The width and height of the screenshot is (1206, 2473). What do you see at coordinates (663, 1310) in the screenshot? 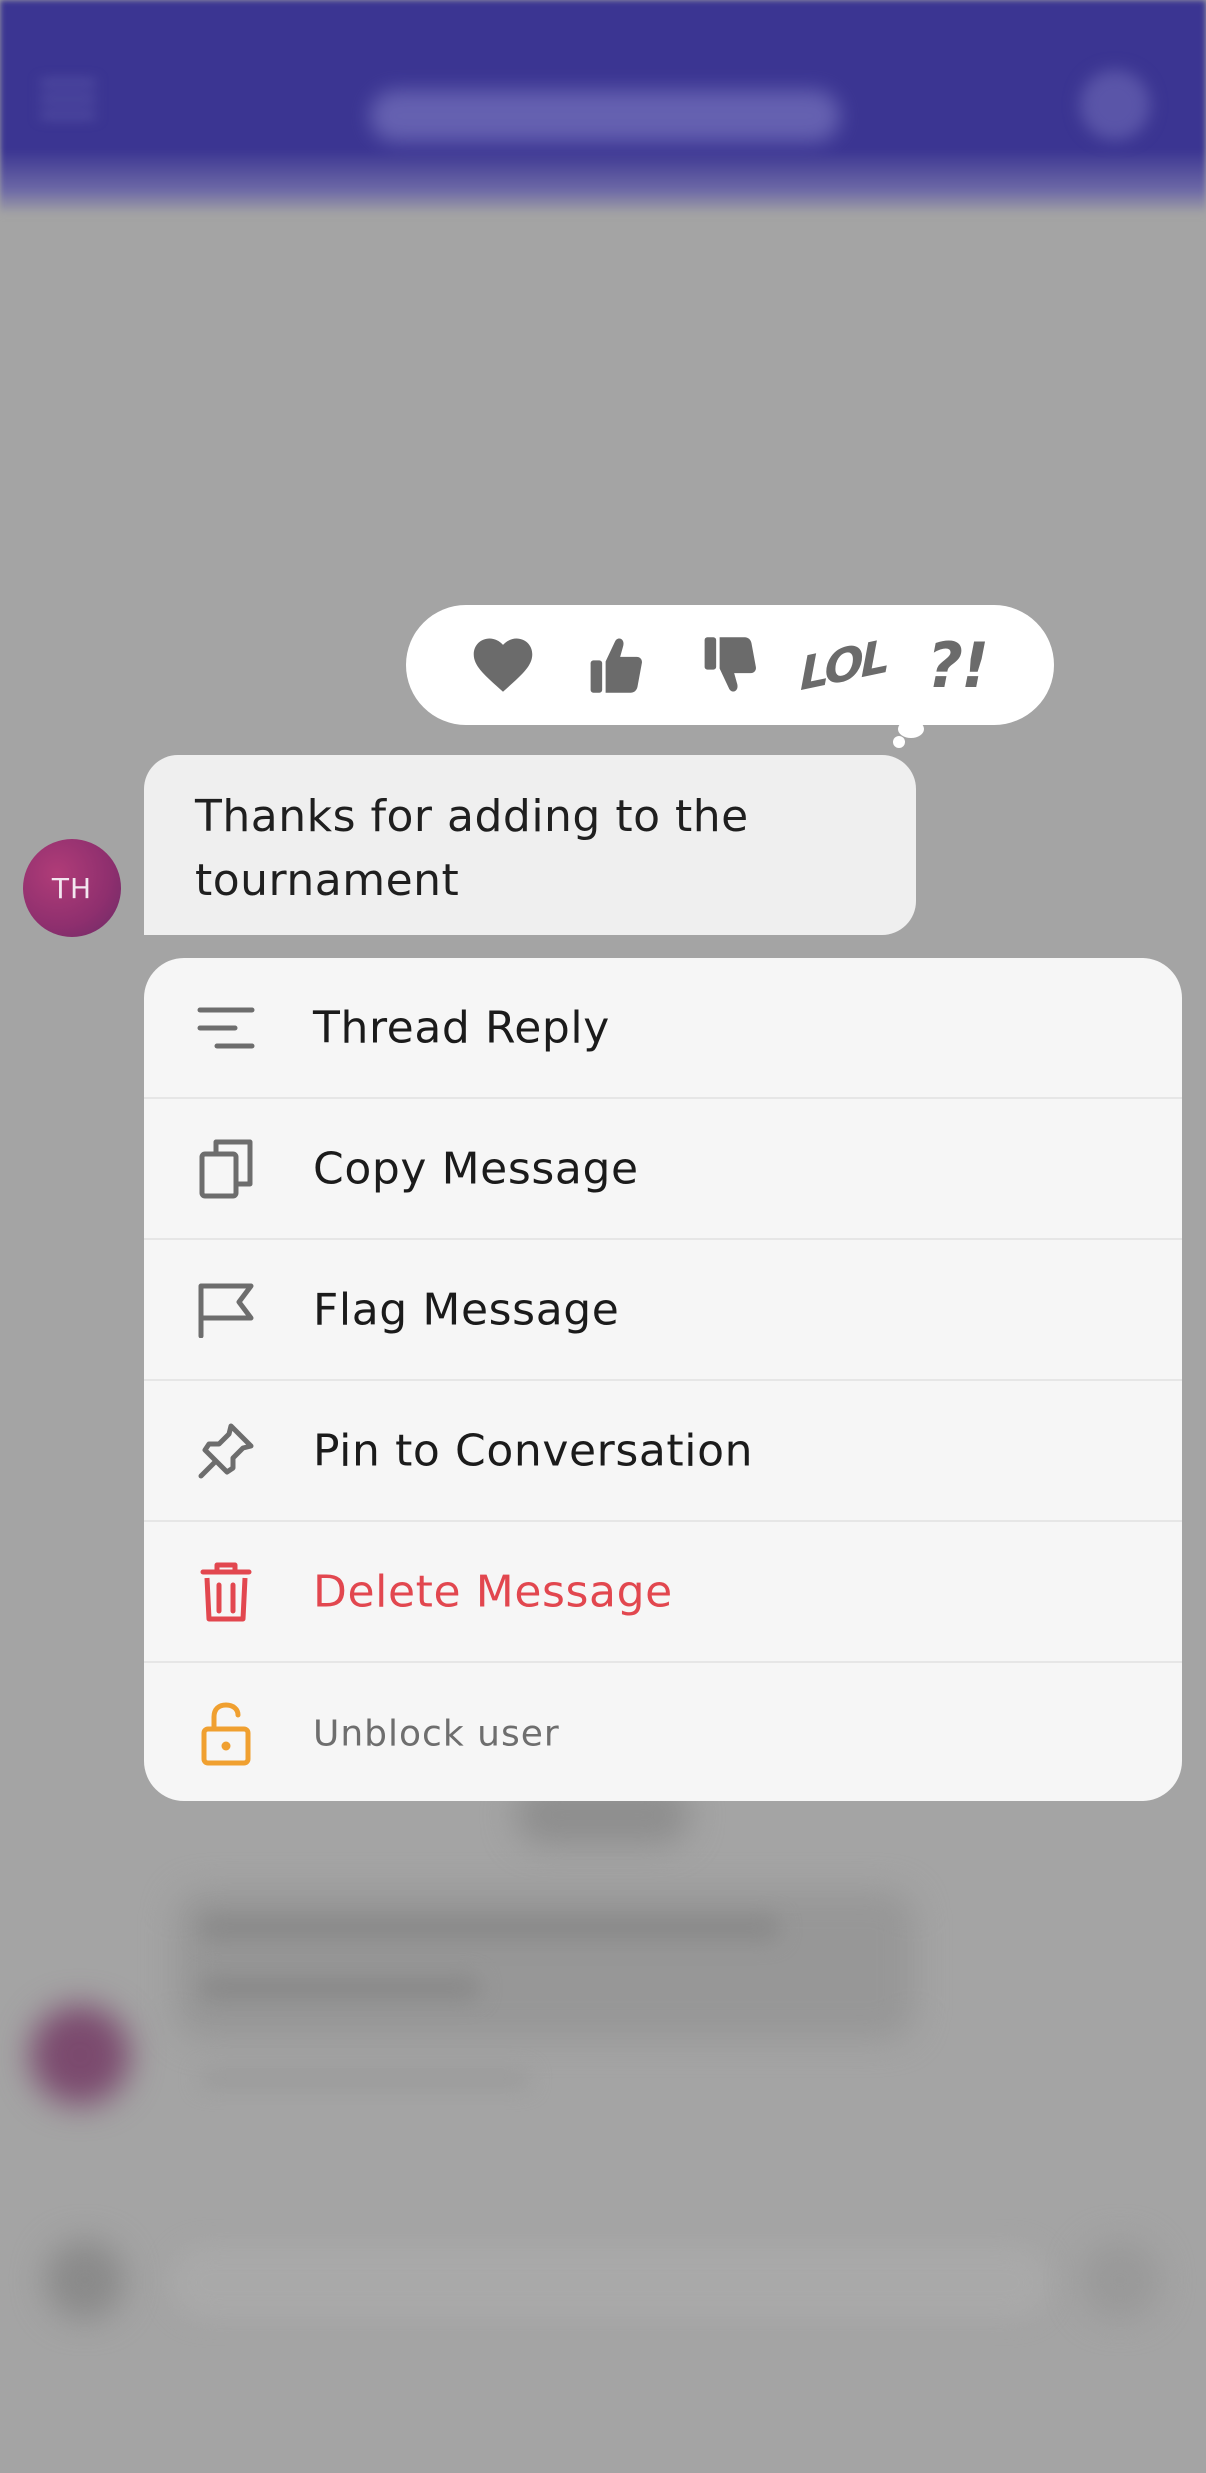
I see `flag-message-button: Flag Message` at bounding box center [663, 1310].